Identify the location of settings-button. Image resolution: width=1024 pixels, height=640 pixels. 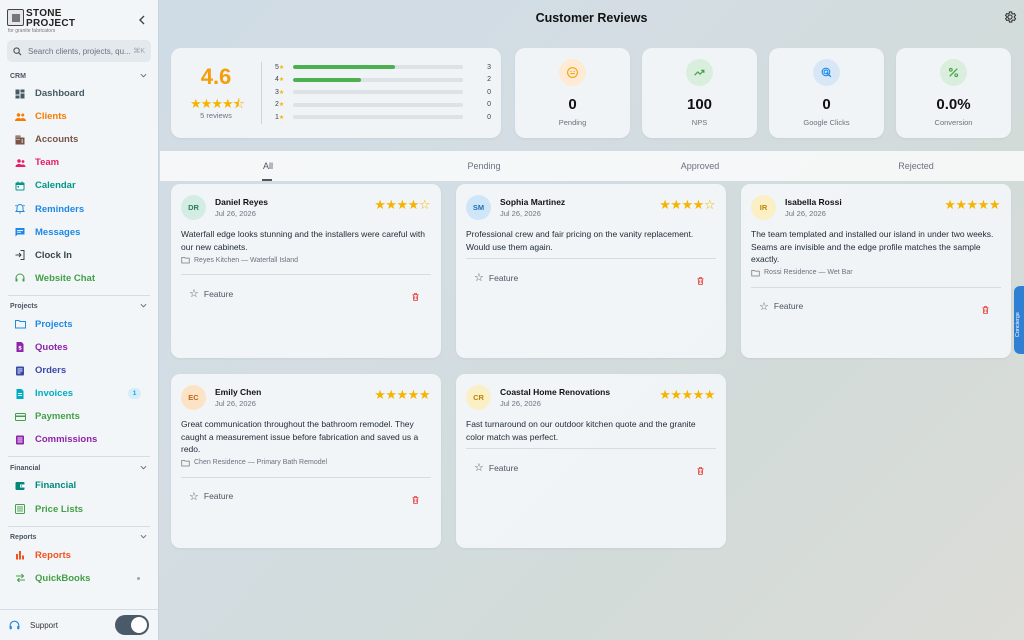
(1010, 19).